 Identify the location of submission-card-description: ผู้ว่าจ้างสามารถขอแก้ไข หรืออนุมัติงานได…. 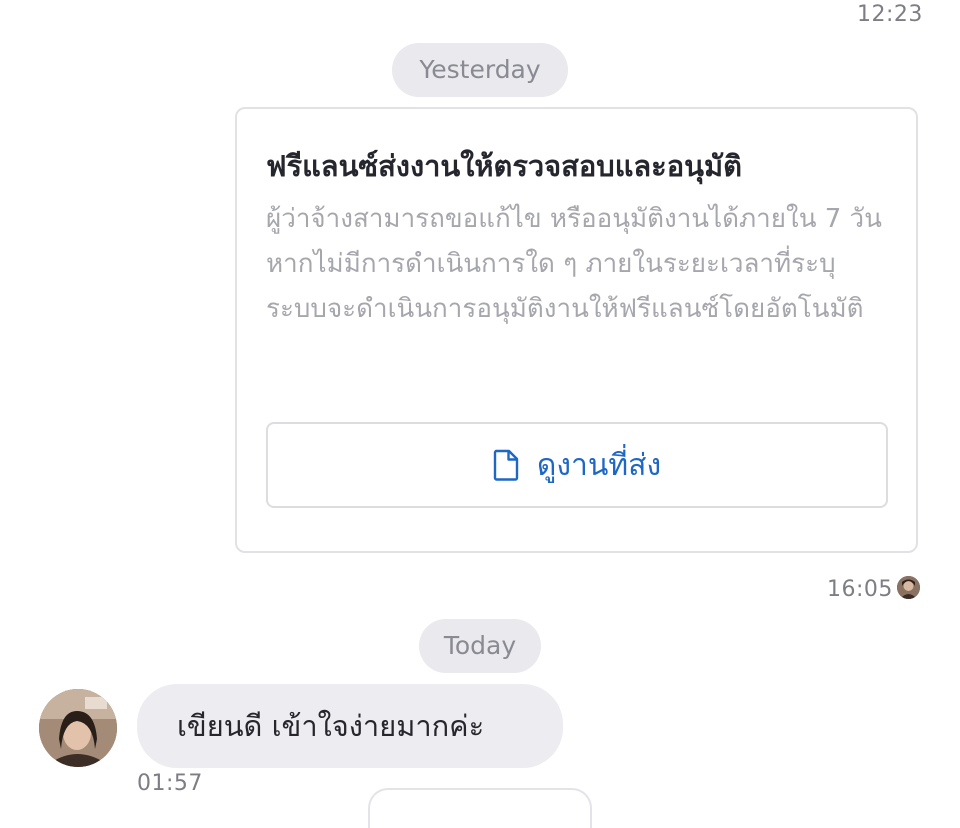
(574, 264).